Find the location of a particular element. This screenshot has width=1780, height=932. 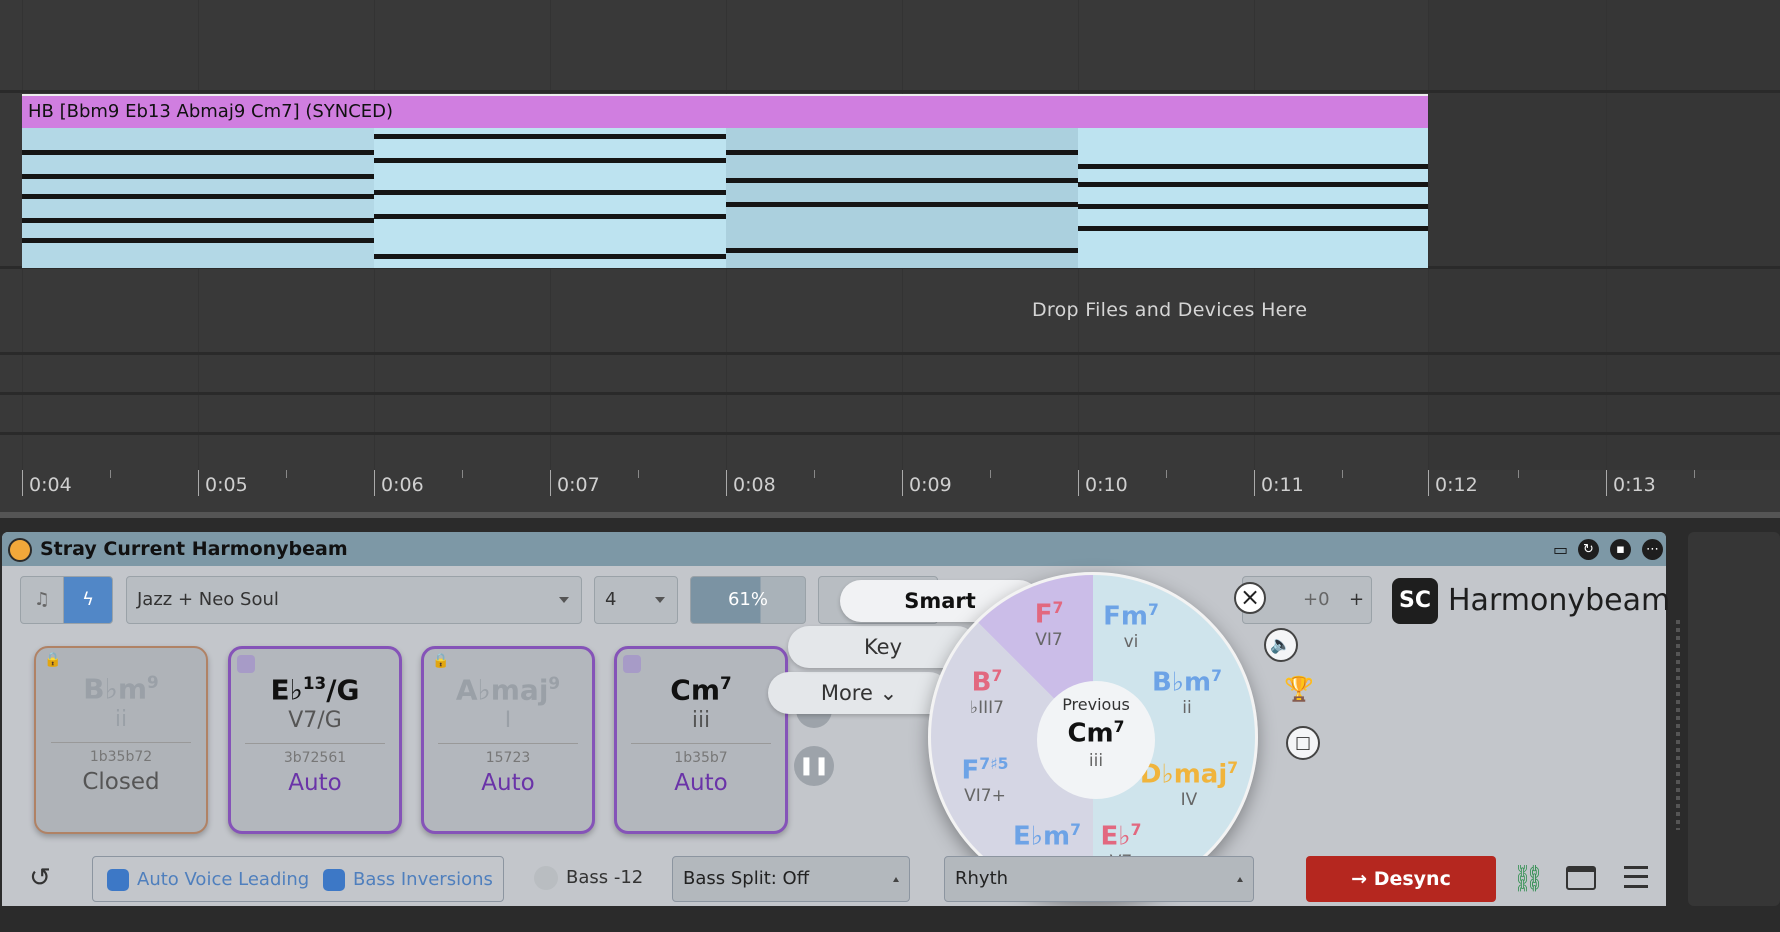

more-icon: ⋯ is located at coordinates (1652, 549).